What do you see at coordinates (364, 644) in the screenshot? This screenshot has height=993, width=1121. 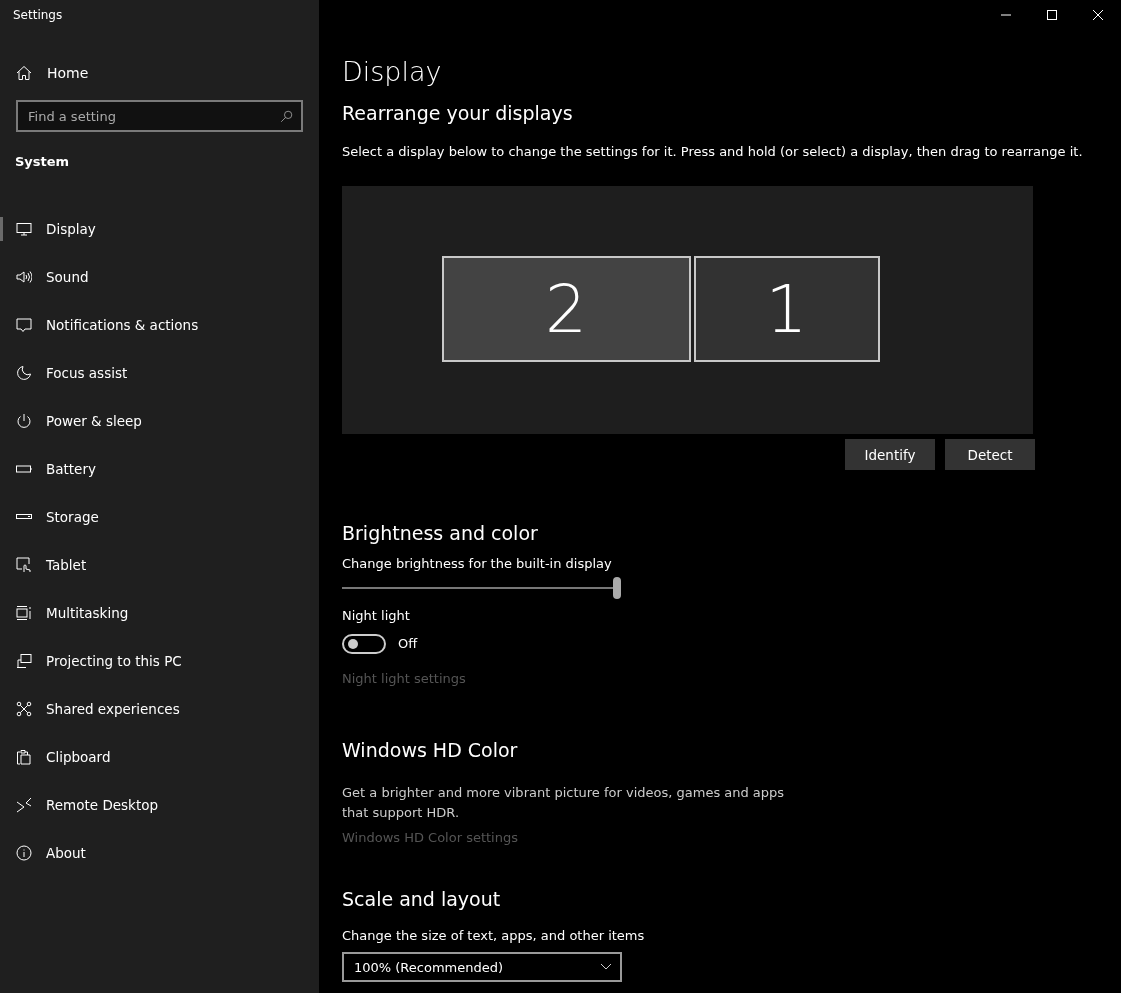 I see `night-light-toggle` at bounding box center [364, 644].